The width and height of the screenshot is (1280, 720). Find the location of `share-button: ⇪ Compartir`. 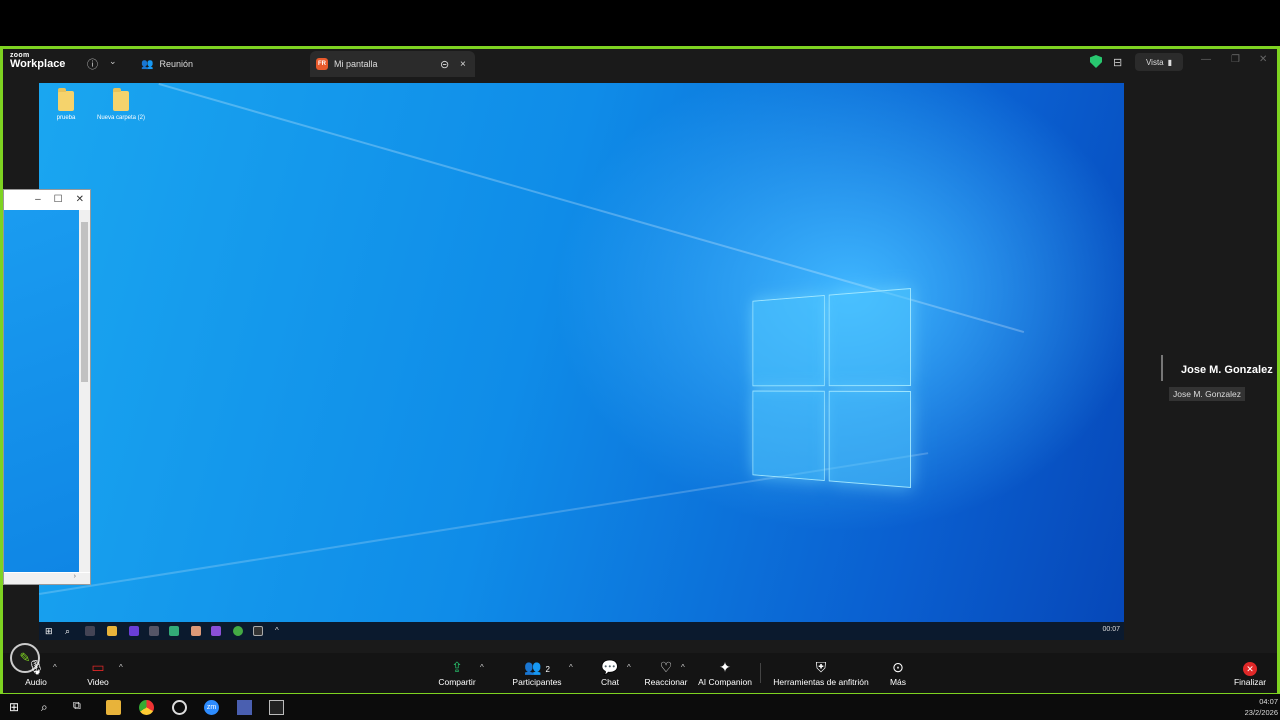

share-button: ⇪ Compartir is located at coordinates (457, 673).